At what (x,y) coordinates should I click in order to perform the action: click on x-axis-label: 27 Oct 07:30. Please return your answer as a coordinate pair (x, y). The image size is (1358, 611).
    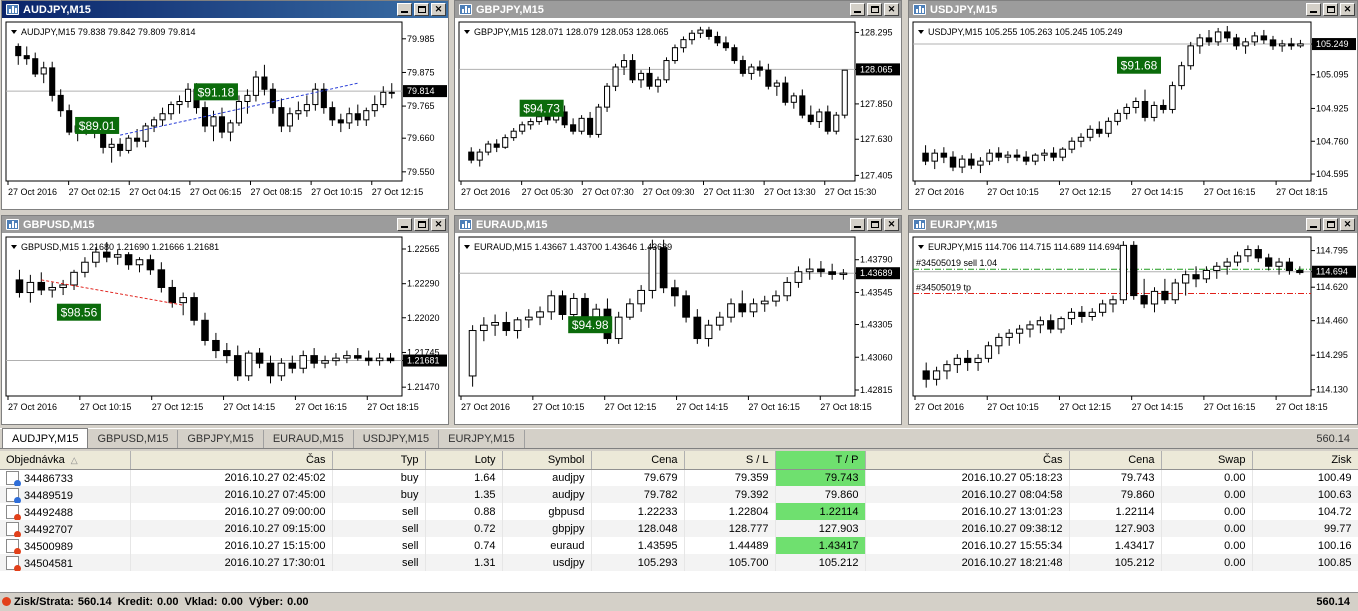
    Looking at the image, I should click on (608, 192).